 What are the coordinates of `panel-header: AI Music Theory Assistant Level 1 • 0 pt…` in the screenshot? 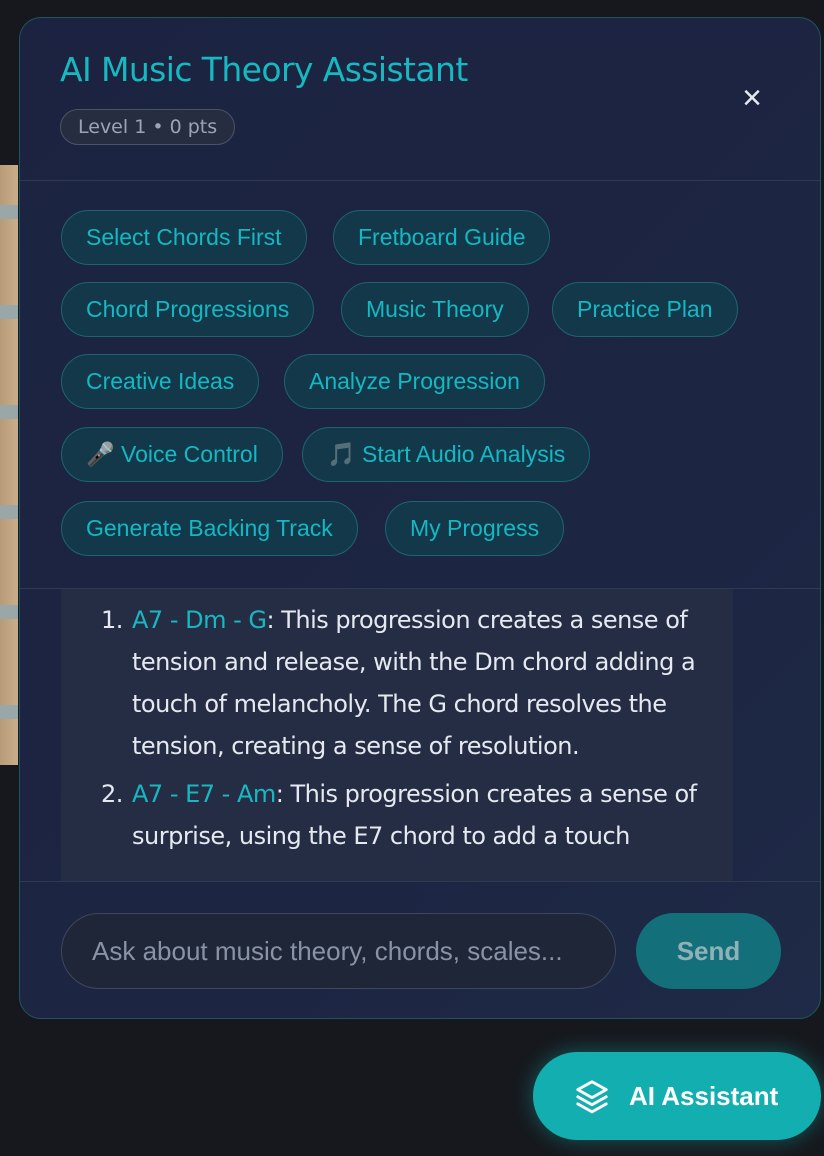 It's located at (420, 99).